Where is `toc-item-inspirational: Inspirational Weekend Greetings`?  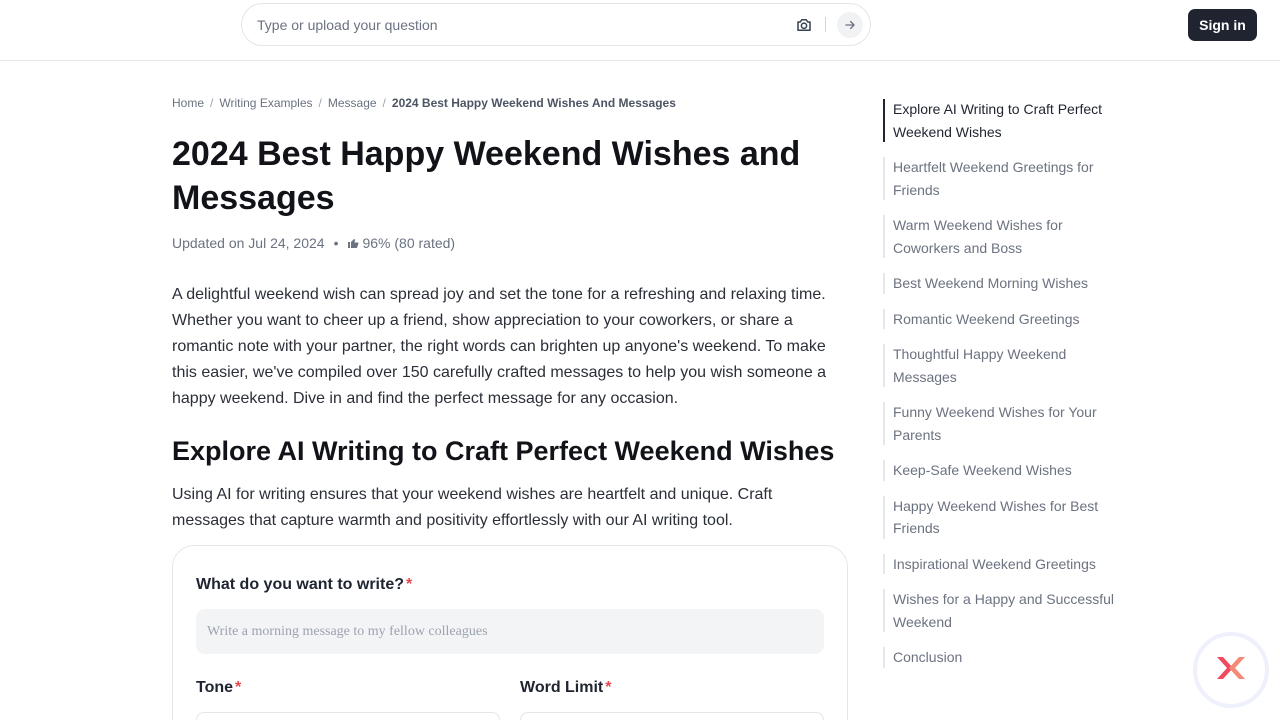 toc-item-inspirational: Inspirational Weekend Greetings is located at coordinates (1003, 564).